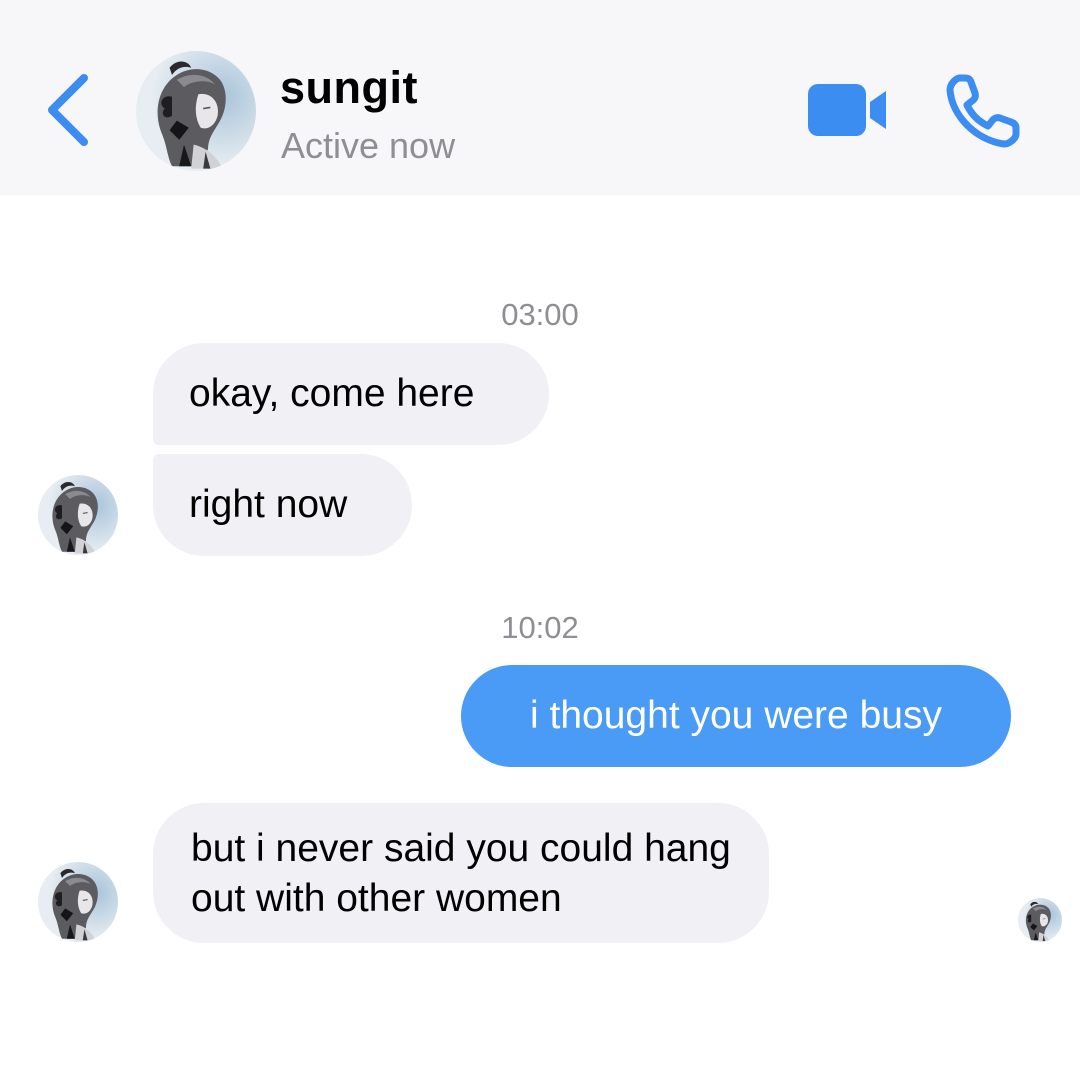 This screenshot has height=1080, width=1080. What do you see at coordinates (540, 627) in the screenshot?
I see `message-timestamp: 10:02` at bounding box center [540, 627].